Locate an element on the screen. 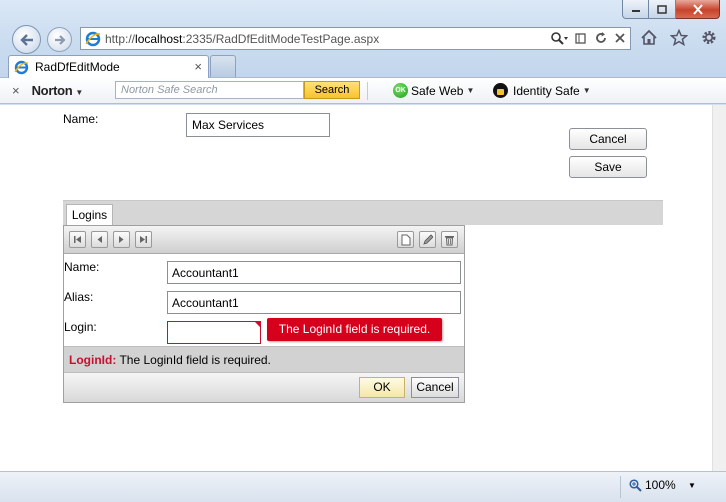 The height and width of the screenshot is (502, 726). validation-summary: LoginId: The LoginId field is required. is located at coordinates (264, 359).